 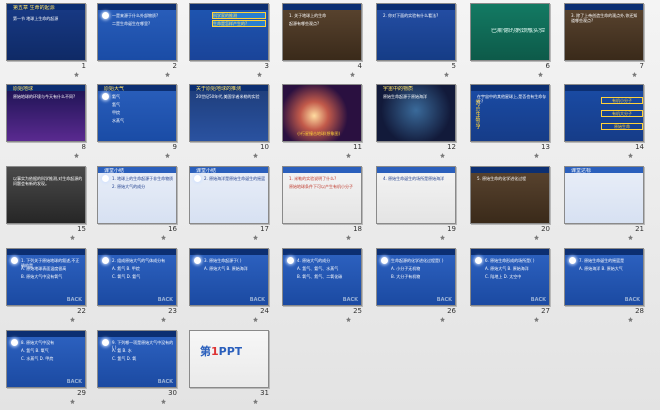 I want to click on slide-title: 课堂小结, so click(x=114, y=171).